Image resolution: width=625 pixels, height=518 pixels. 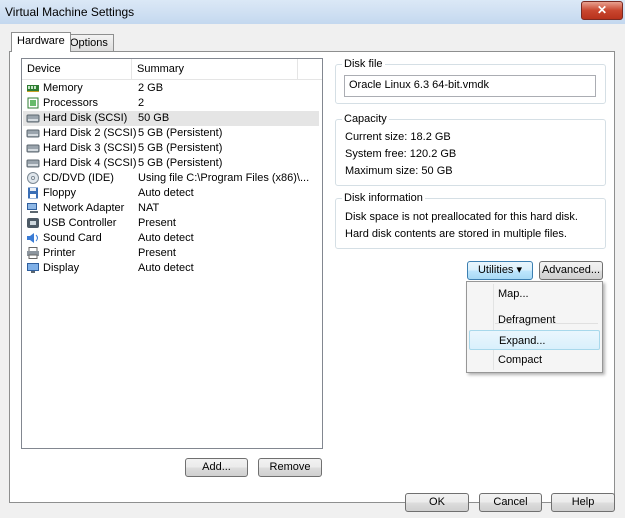 What do you see at coordinates (500, 270) in the screenshot?
I see `utilities-button: Utilities ▾` at bounding box center [500, 270].